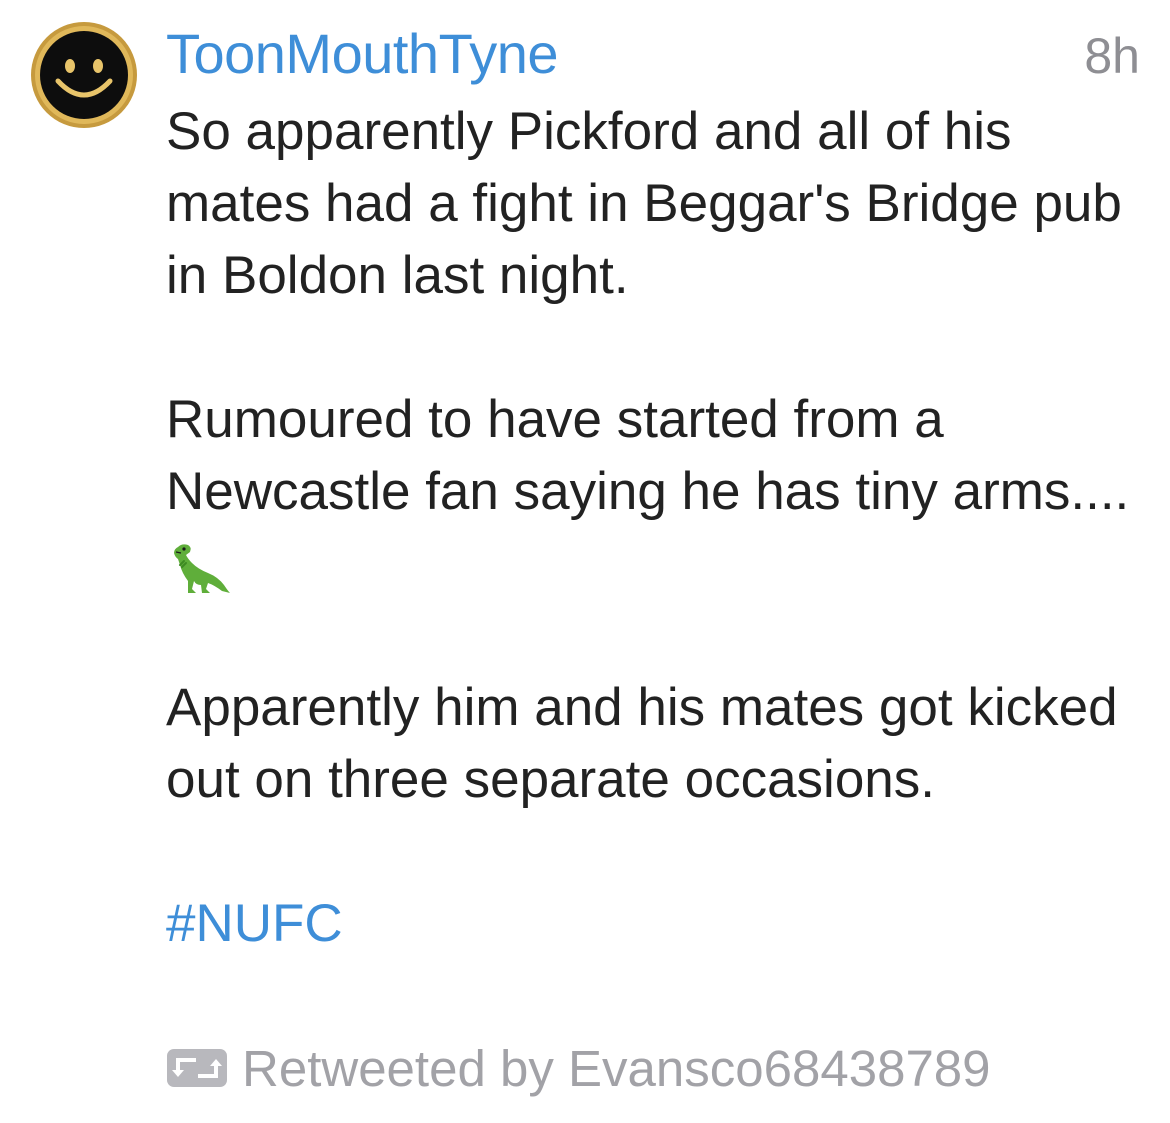  Describe the element at coordinates (362, 54) in the screenshot. I see `username-link: ToonMouthTyne` at that location.